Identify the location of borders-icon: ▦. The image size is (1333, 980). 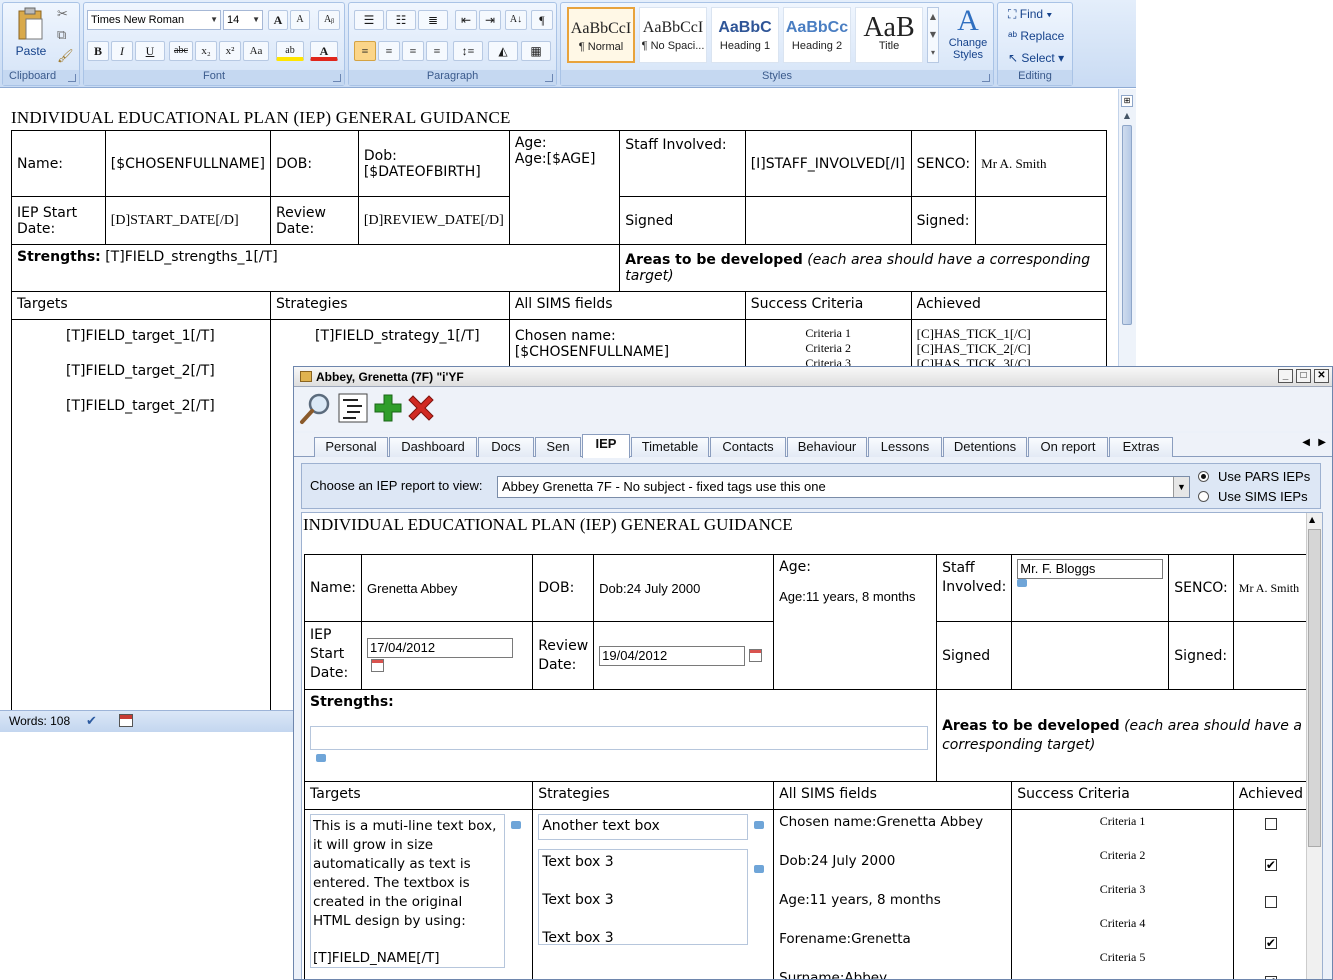
(536, 51).